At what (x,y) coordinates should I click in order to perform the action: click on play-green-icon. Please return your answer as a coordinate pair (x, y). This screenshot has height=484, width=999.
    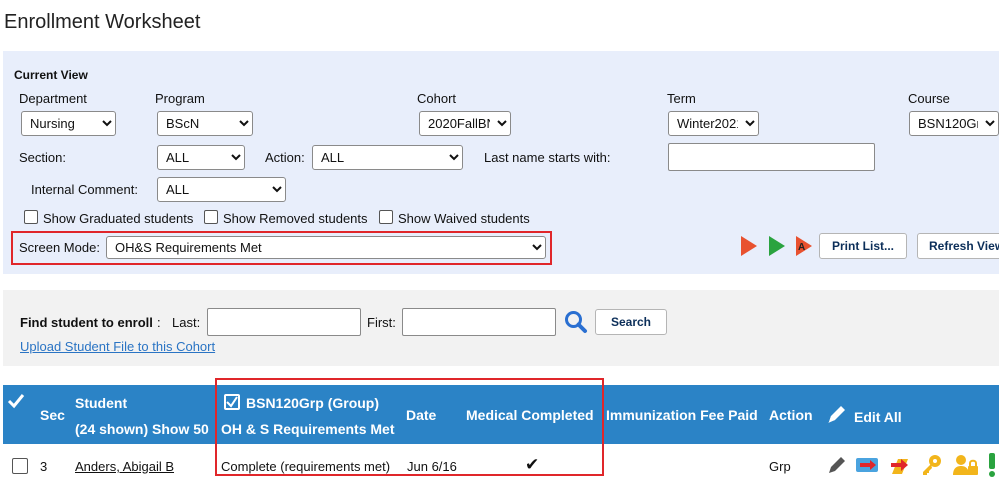
    Looking at the image, I should click on (777, 246).